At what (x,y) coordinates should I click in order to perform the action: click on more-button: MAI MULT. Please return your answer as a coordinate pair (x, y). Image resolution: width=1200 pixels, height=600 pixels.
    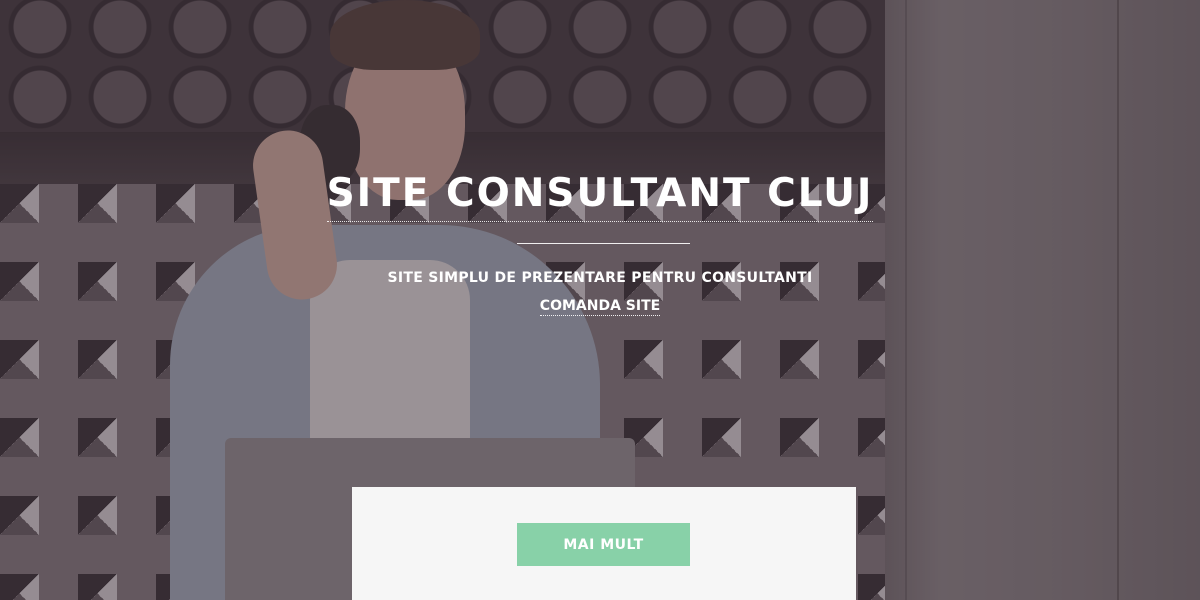
    Looking at the image, I should click on (603, 544).